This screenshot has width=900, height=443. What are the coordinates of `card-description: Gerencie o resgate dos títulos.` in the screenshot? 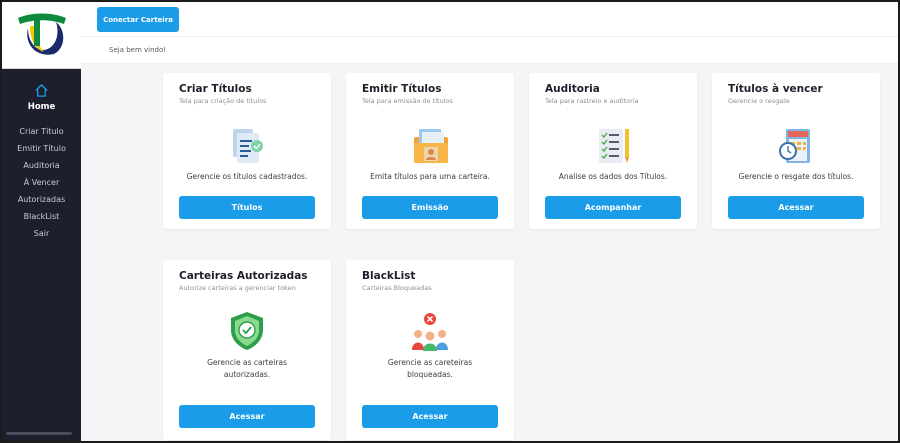 It's located at (796, 176).